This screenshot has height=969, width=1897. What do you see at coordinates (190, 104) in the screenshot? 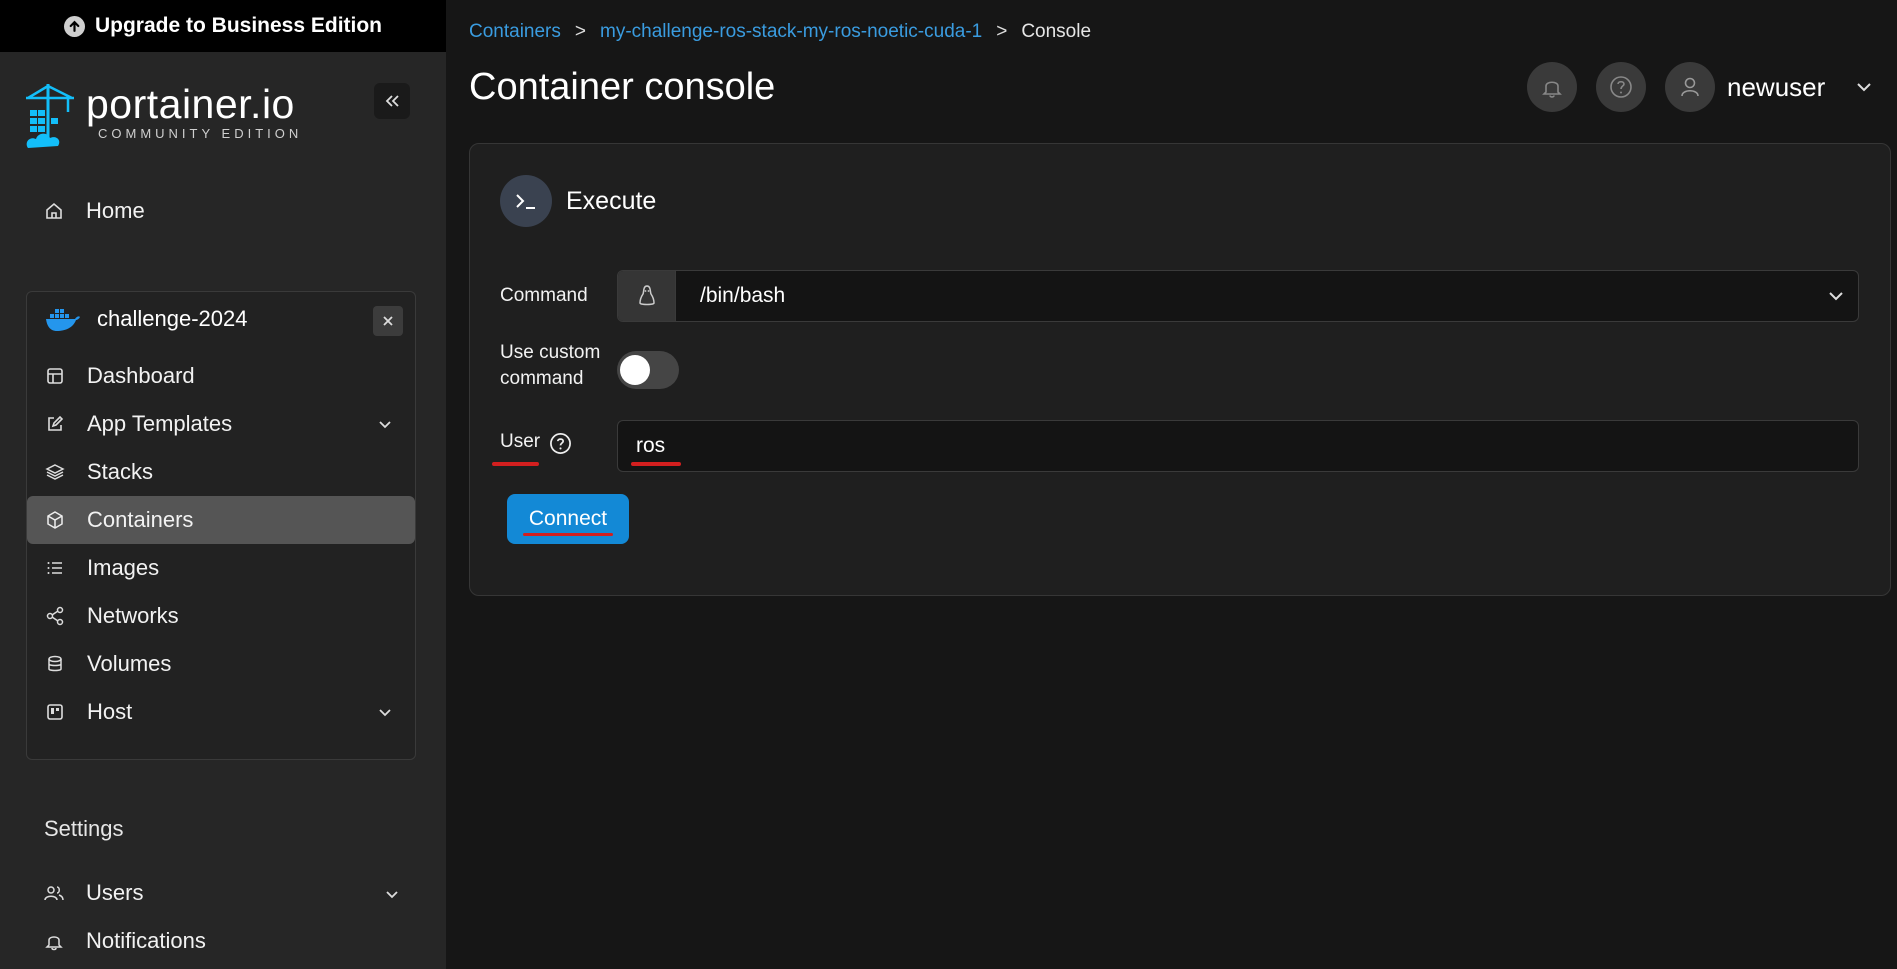
I see `brand-name: portainer.io` at bounding box center [190, 104].